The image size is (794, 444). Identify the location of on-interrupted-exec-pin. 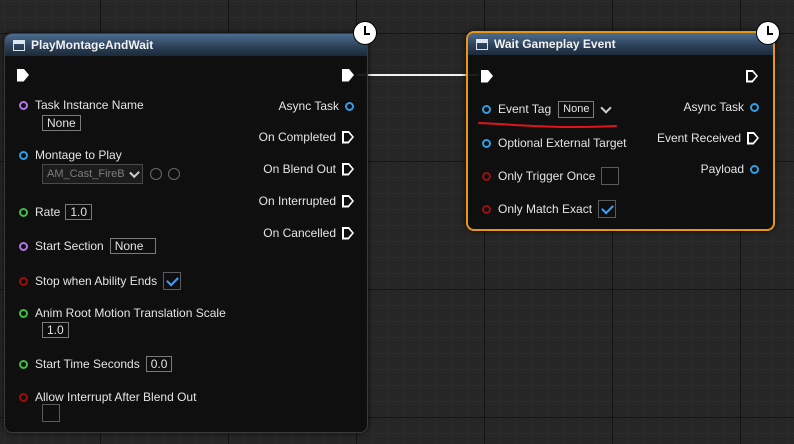
(348, 201).